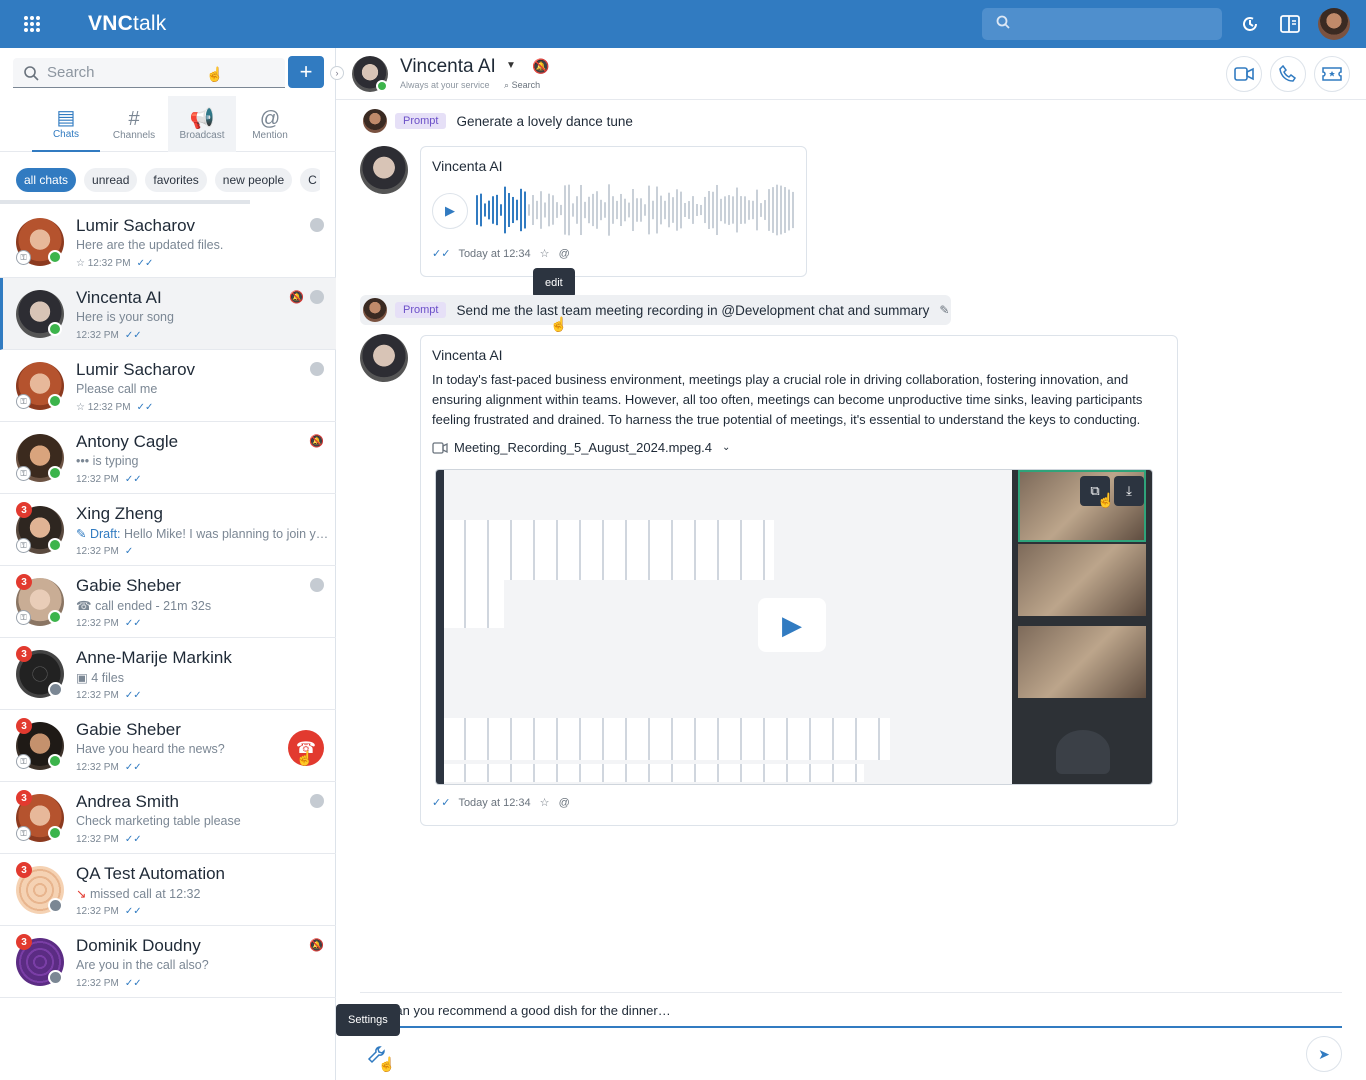  I want to click on send-button: ➤, so click(1324, 1054).